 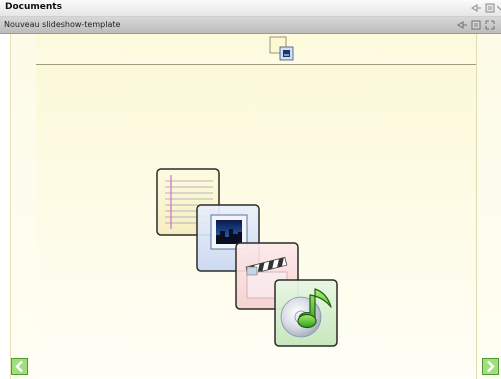 What do you see at coordinates (499, 8) in the screenshot?
I see `close-icon` at bounding box center [499, 8].